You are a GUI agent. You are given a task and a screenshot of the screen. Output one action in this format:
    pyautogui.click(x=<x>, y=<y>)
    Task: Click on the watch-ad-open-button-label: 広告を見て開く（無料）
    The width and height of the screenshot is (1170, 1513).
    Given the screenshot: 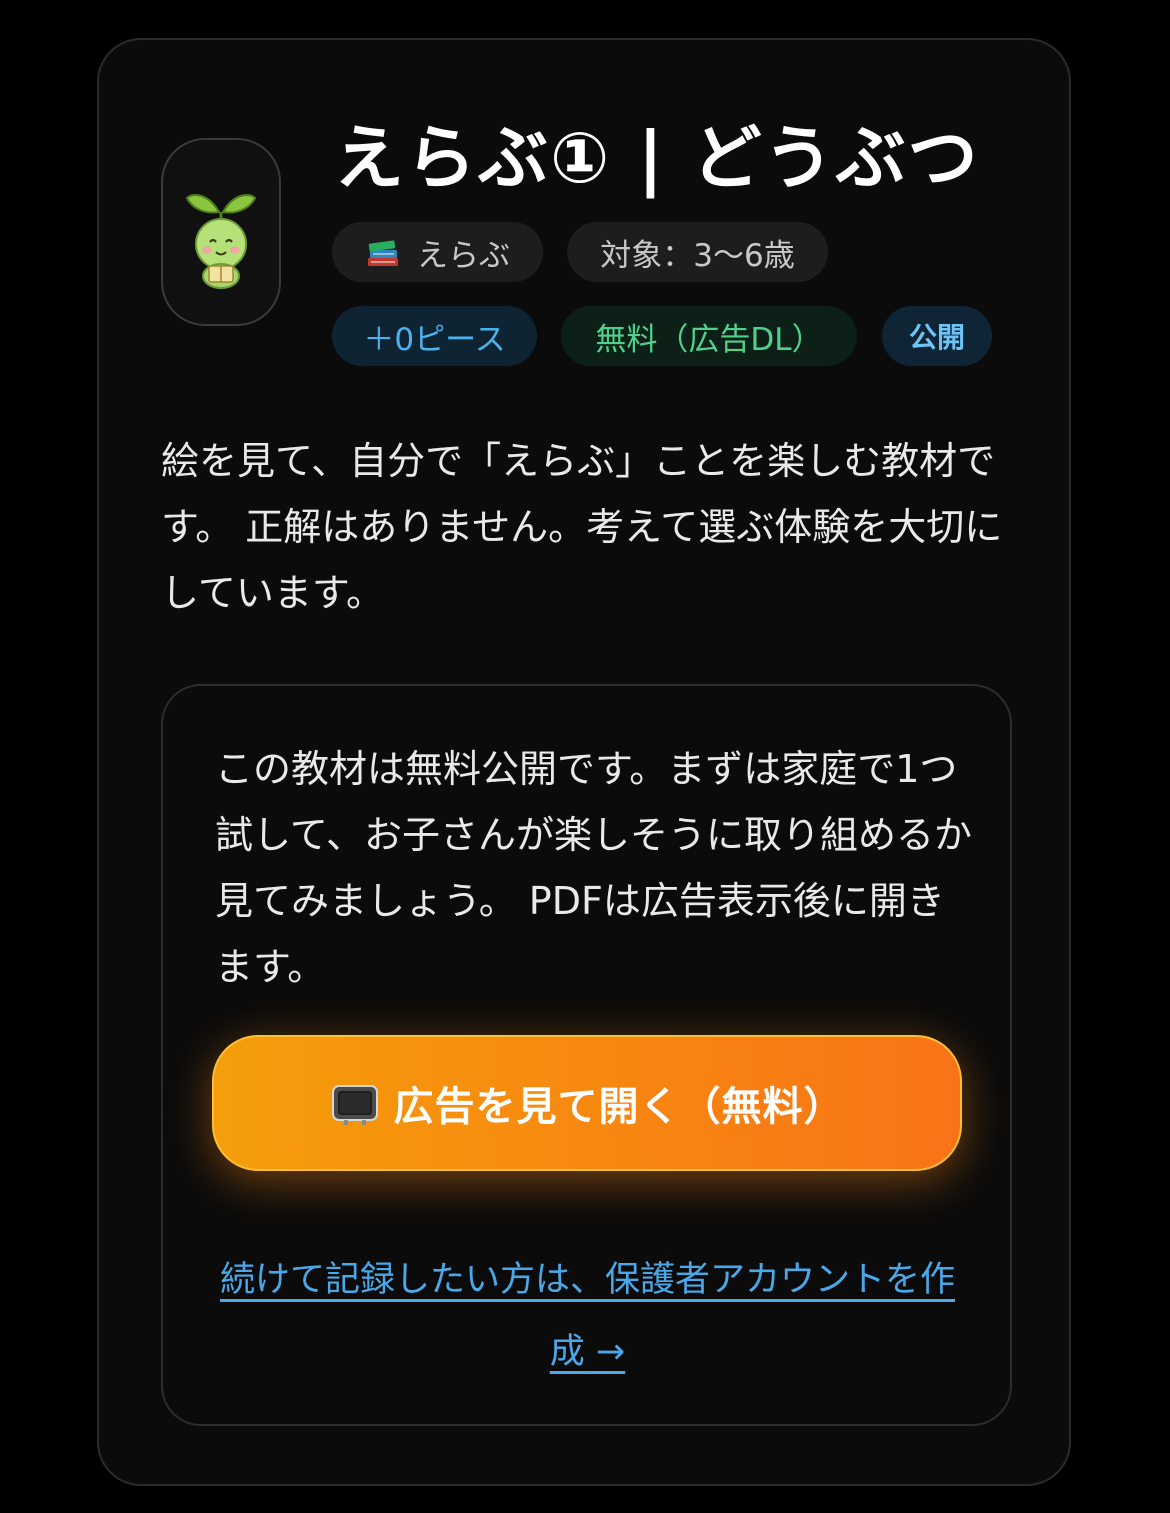 What is the action you would take?
    pyautogui.click(x=619, y=1107)
    